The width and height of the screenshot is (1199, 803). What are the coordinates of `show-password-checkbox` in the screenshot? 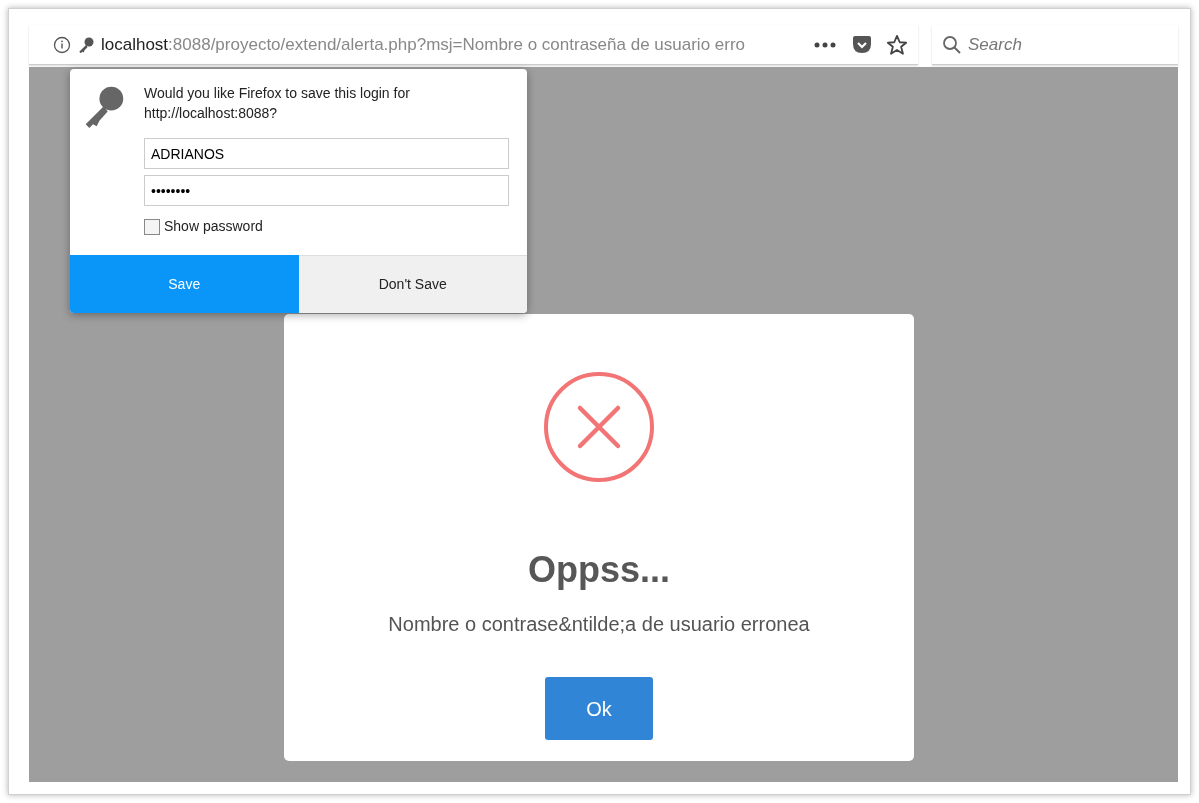 It's located at (152, 226).